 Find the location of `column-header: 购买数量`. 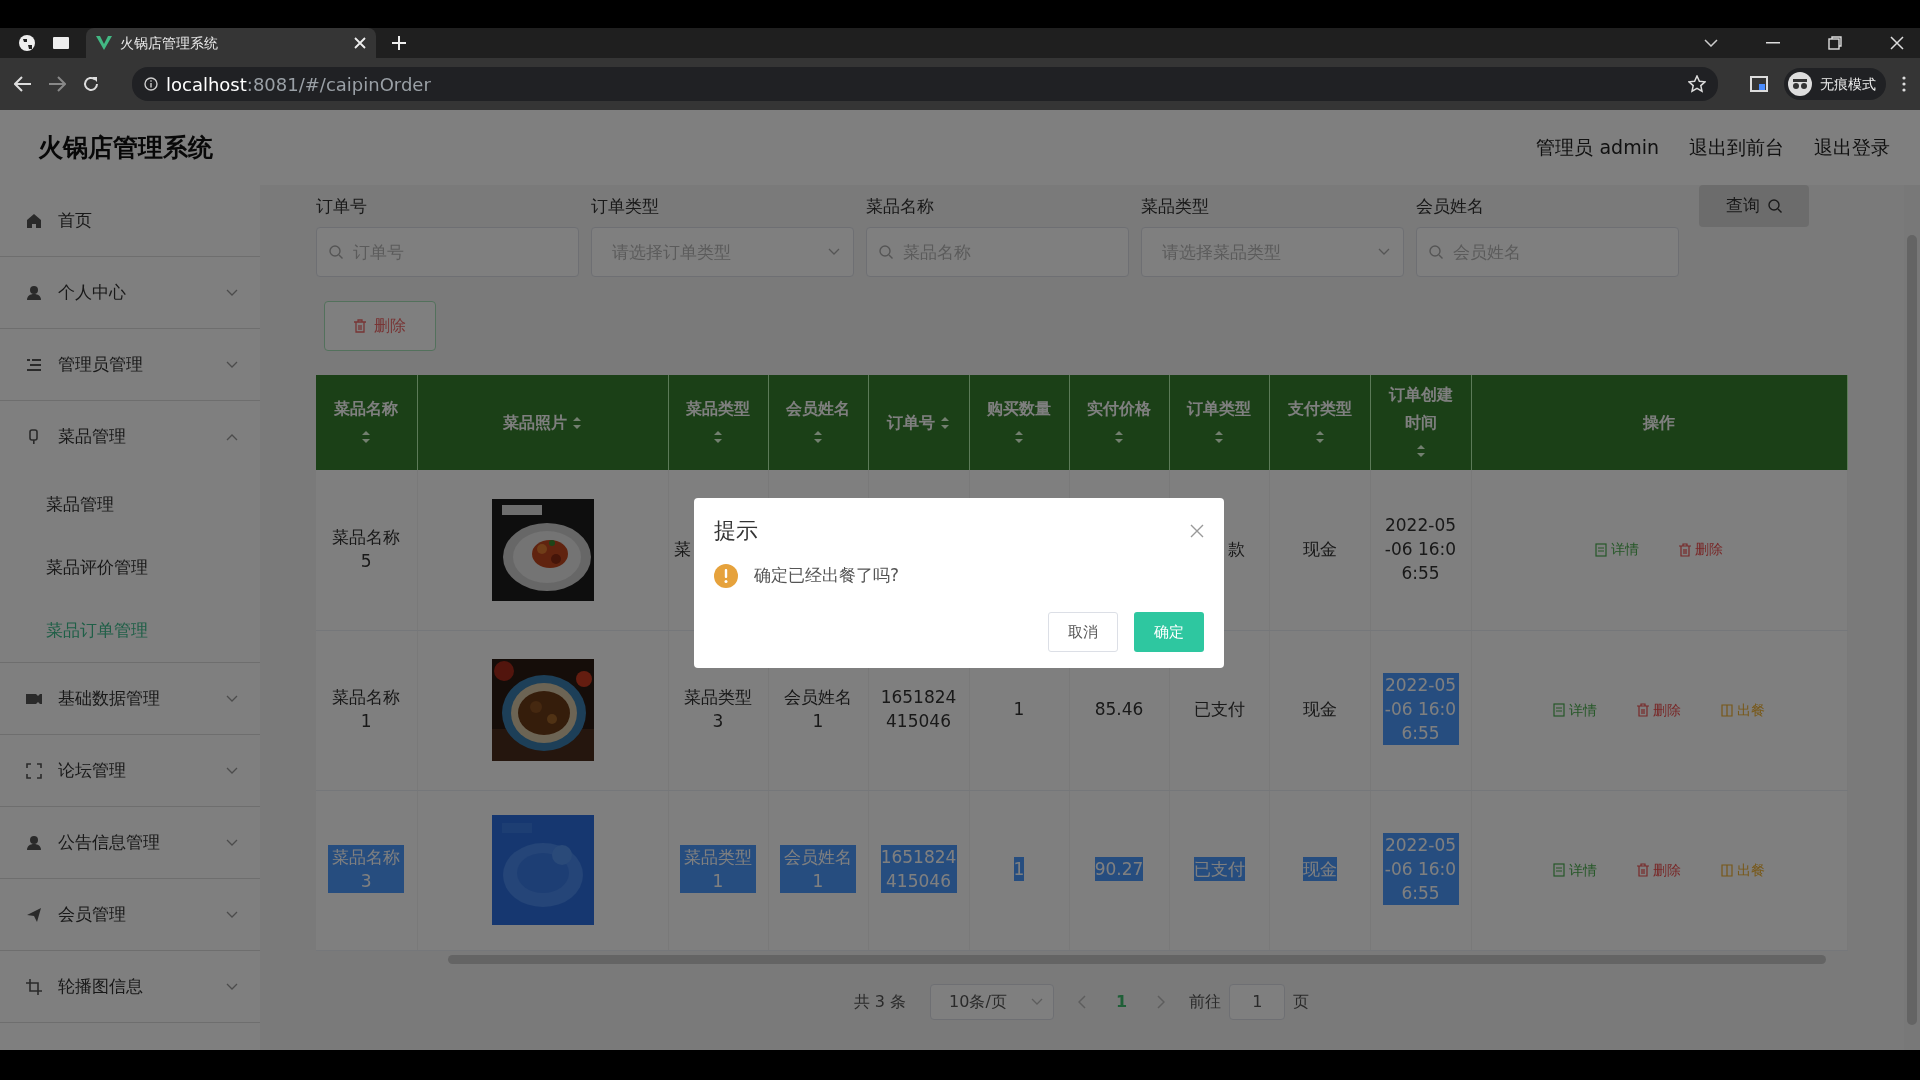

column-header: 购买数量 is located at coordinates (1019, 408).